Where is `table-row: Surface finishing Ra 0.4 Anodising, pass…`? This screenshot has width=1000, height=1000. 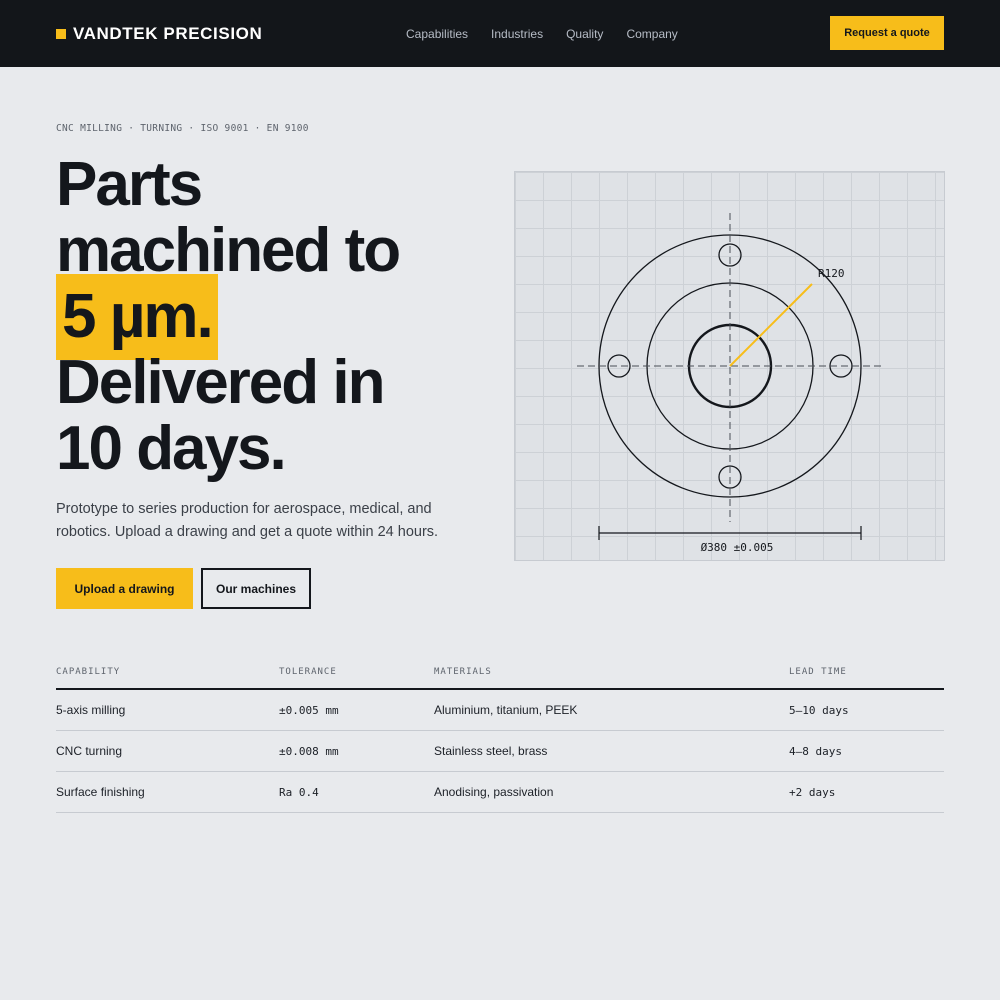
table-row: Surface finishing Ra 0.4 Anodising, pass… is located at coordinates (500, 792).